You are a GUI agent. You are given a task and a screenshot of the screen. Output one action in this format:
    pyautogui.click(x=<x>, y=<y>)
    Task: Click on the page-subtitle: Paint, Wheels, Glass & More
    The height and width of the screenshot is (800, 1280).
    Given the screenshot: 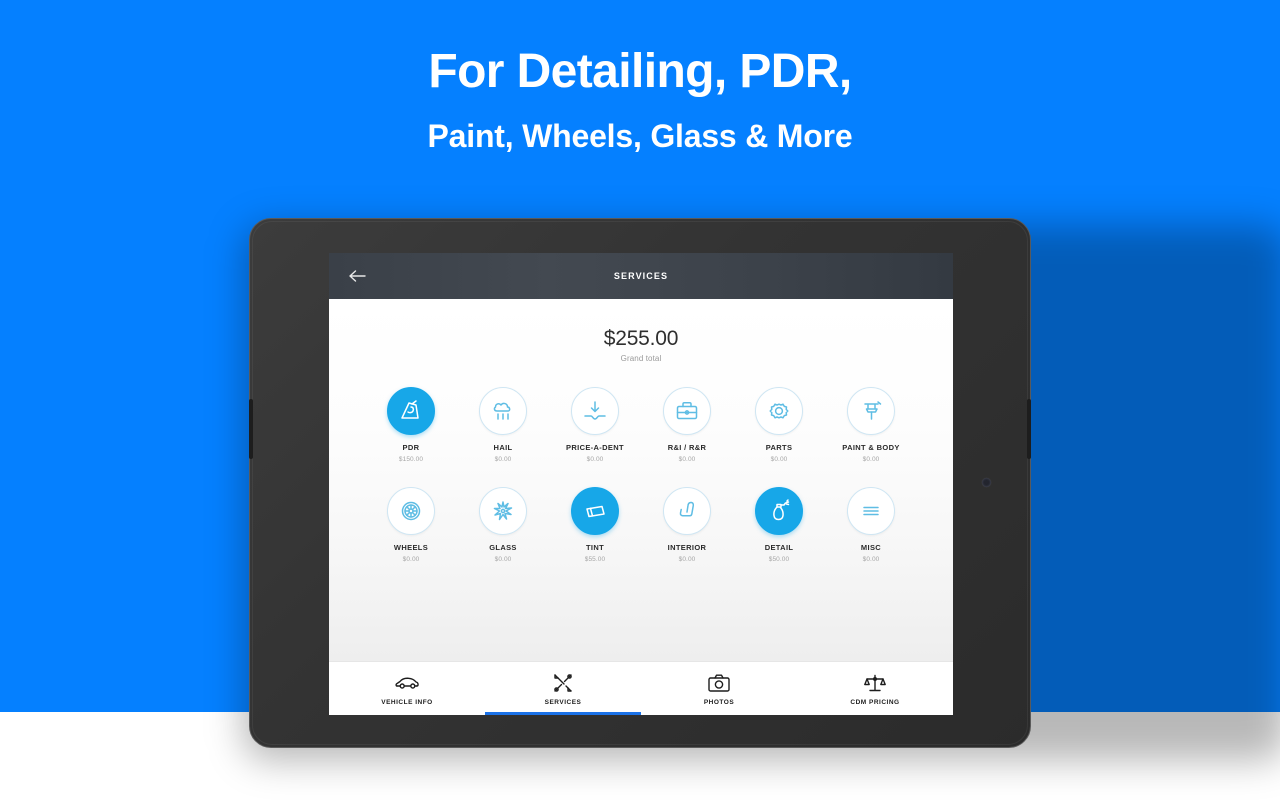 What is the action you would take?
    pyautogui.click(x=640, y=136)
    